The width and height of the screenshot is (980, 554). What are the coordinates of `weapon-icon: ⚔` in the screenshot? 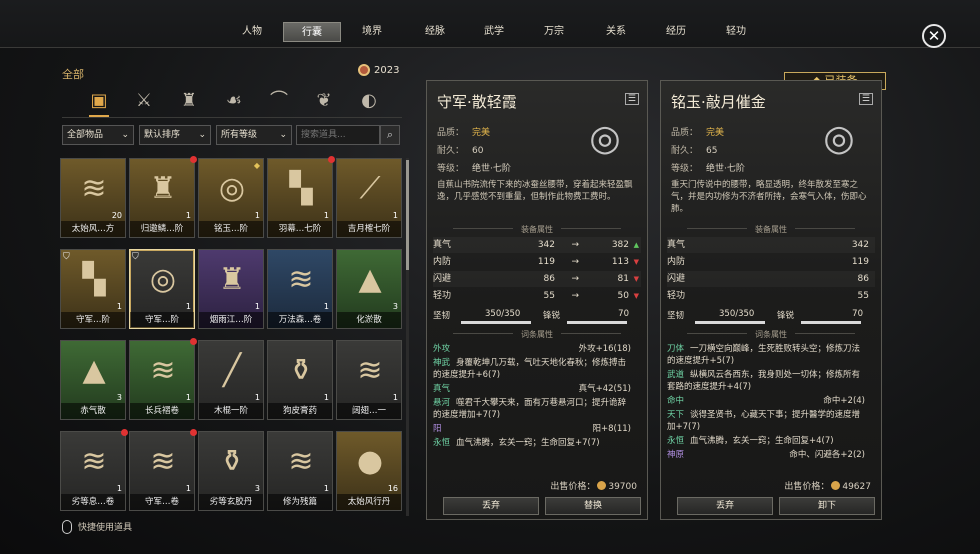 It's located at (144, 101).